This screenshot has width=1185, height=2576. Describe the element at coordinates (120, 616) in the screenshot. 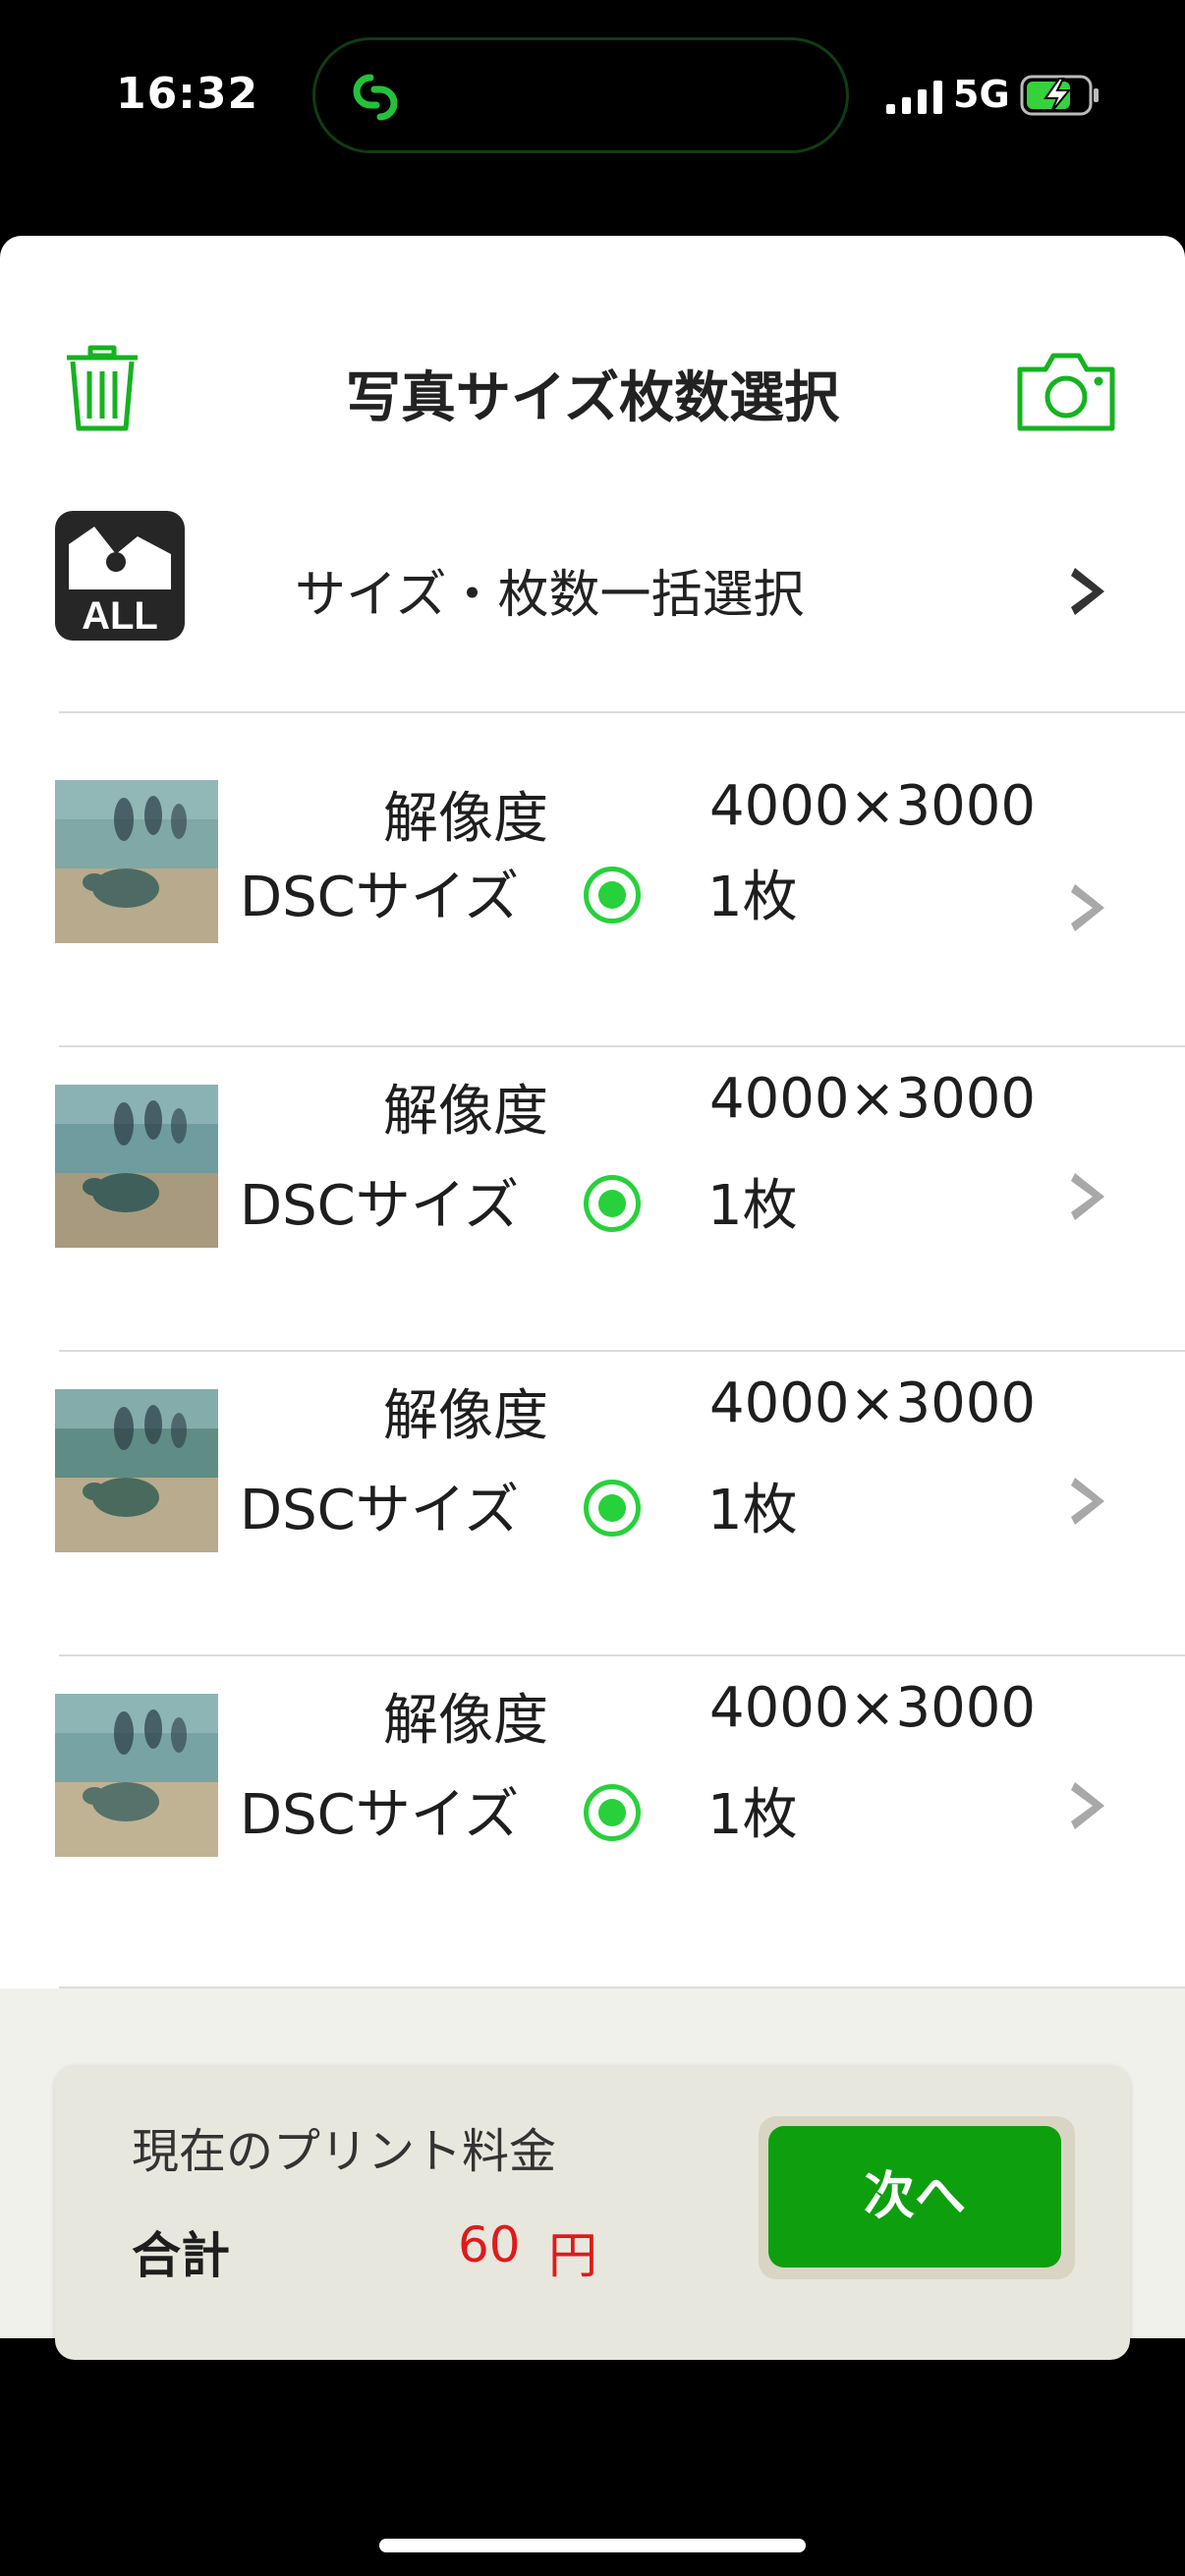

I see `all-icon-text: ALL` at that location.